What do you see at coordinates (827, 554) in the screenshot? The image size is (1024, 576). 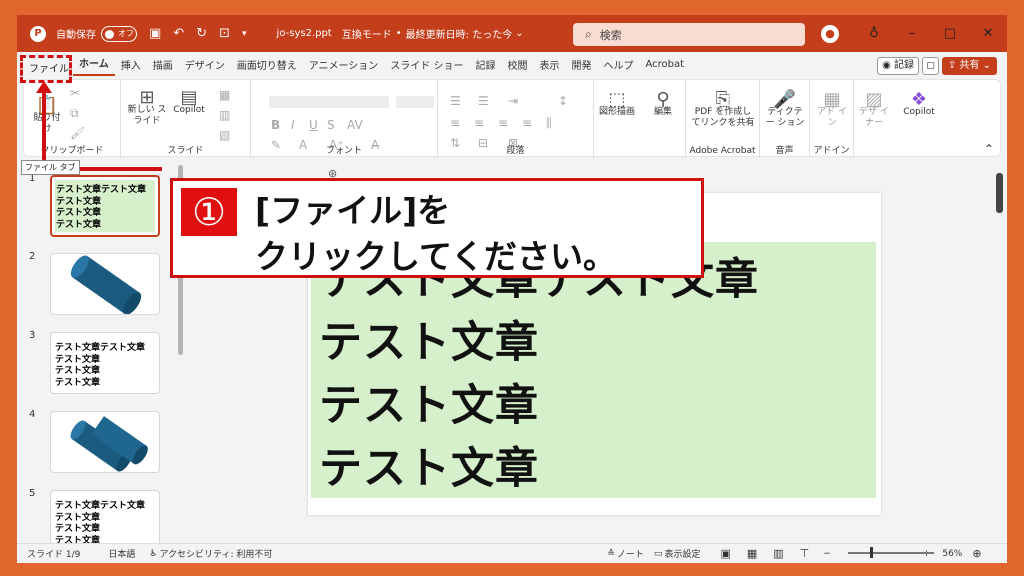 I see `zoom-out-icon: −` at bounding box center [827, 554].